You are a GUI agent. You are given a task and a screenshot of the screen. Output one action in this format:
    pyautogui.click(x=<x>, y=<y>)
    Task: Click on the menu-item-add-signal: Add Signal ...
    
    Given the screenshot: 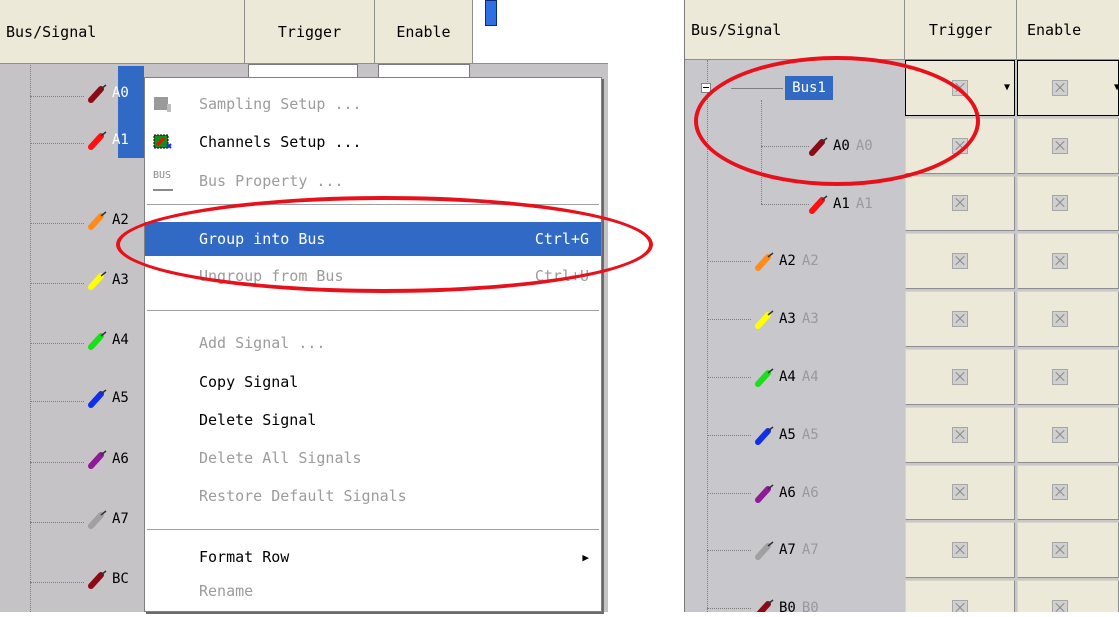 What is the action you would take?
    pyautogui.click(x=373, y=343)
    